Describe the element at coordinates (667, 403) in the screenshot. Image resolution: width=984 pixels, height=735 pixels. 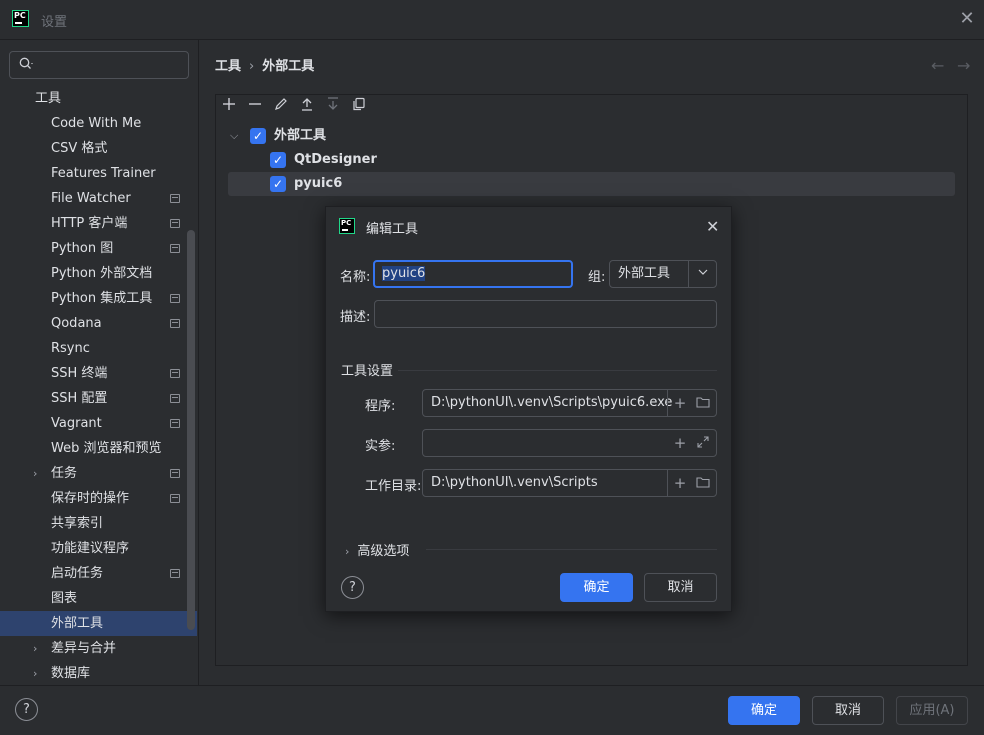
I see `field-divider` at that location.